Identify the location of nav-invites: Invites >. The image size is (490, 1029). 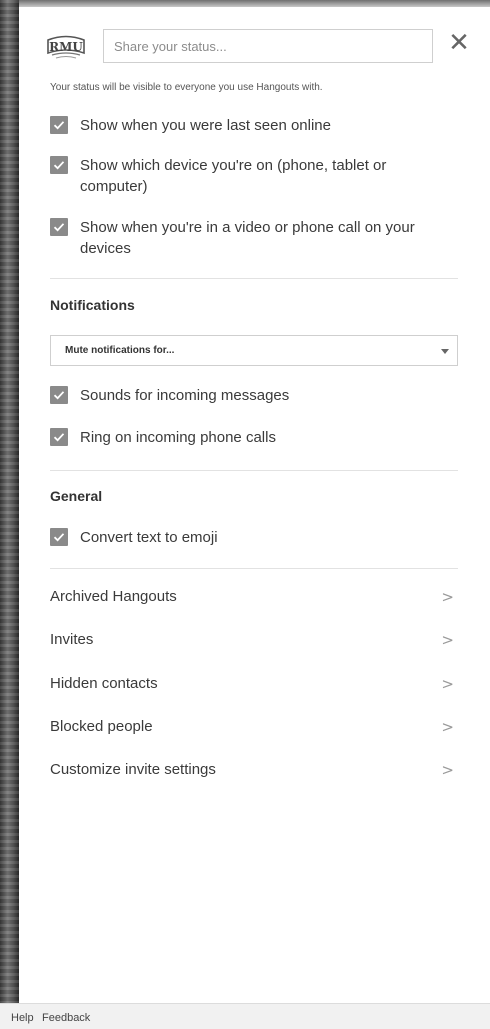
(254, 641).